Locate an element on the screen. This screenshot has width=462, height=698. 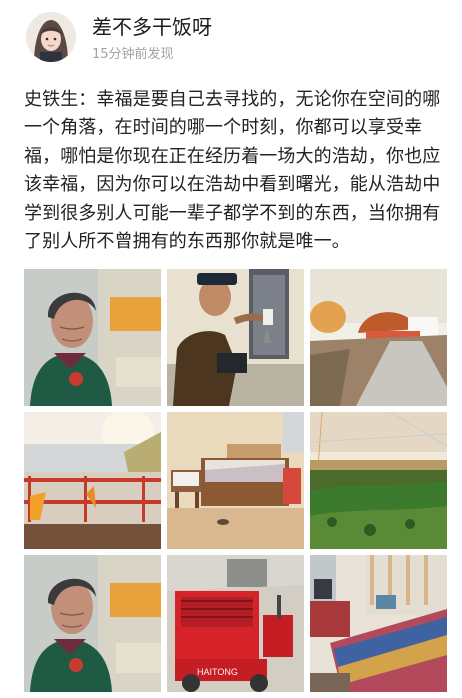
author-avatar is located at coordinates (51, 37).